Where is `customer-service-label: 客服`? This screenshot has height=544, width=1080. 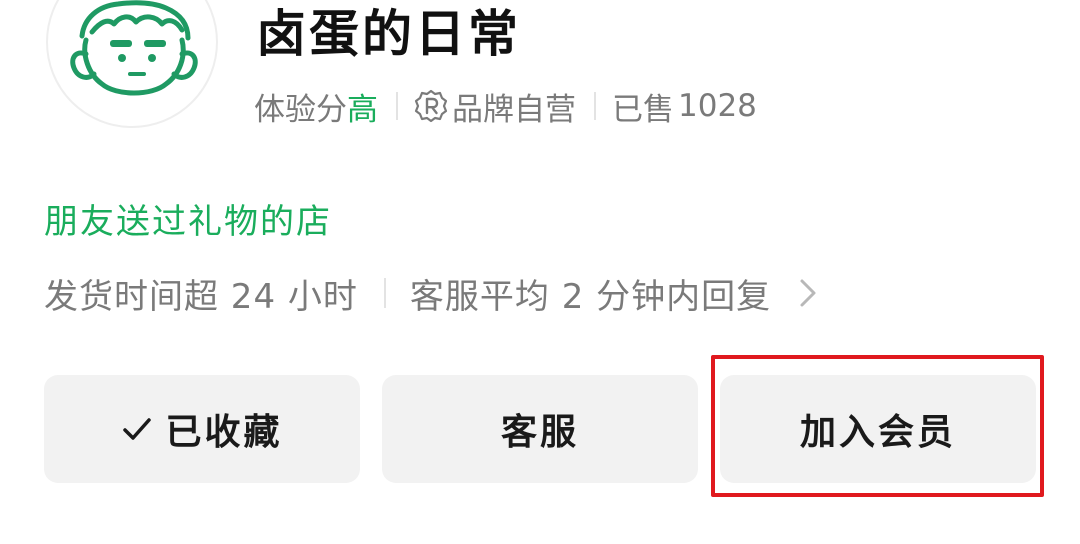
customer-service-label: 客服 is located at coordinates (539, 432).